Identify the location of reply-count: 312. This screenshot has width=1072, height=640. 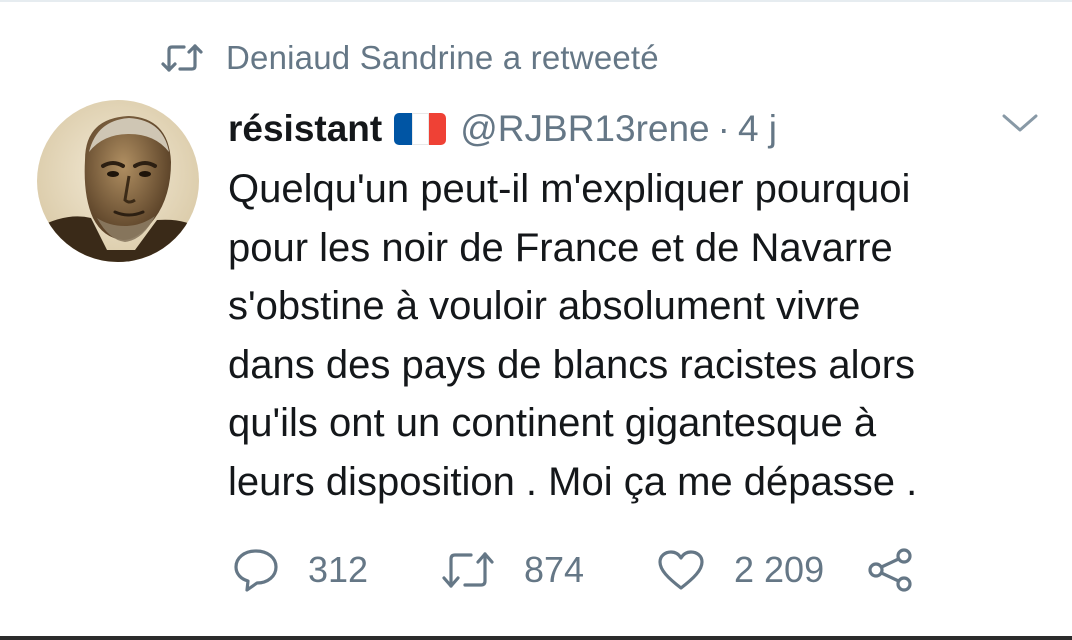
(338, 569).